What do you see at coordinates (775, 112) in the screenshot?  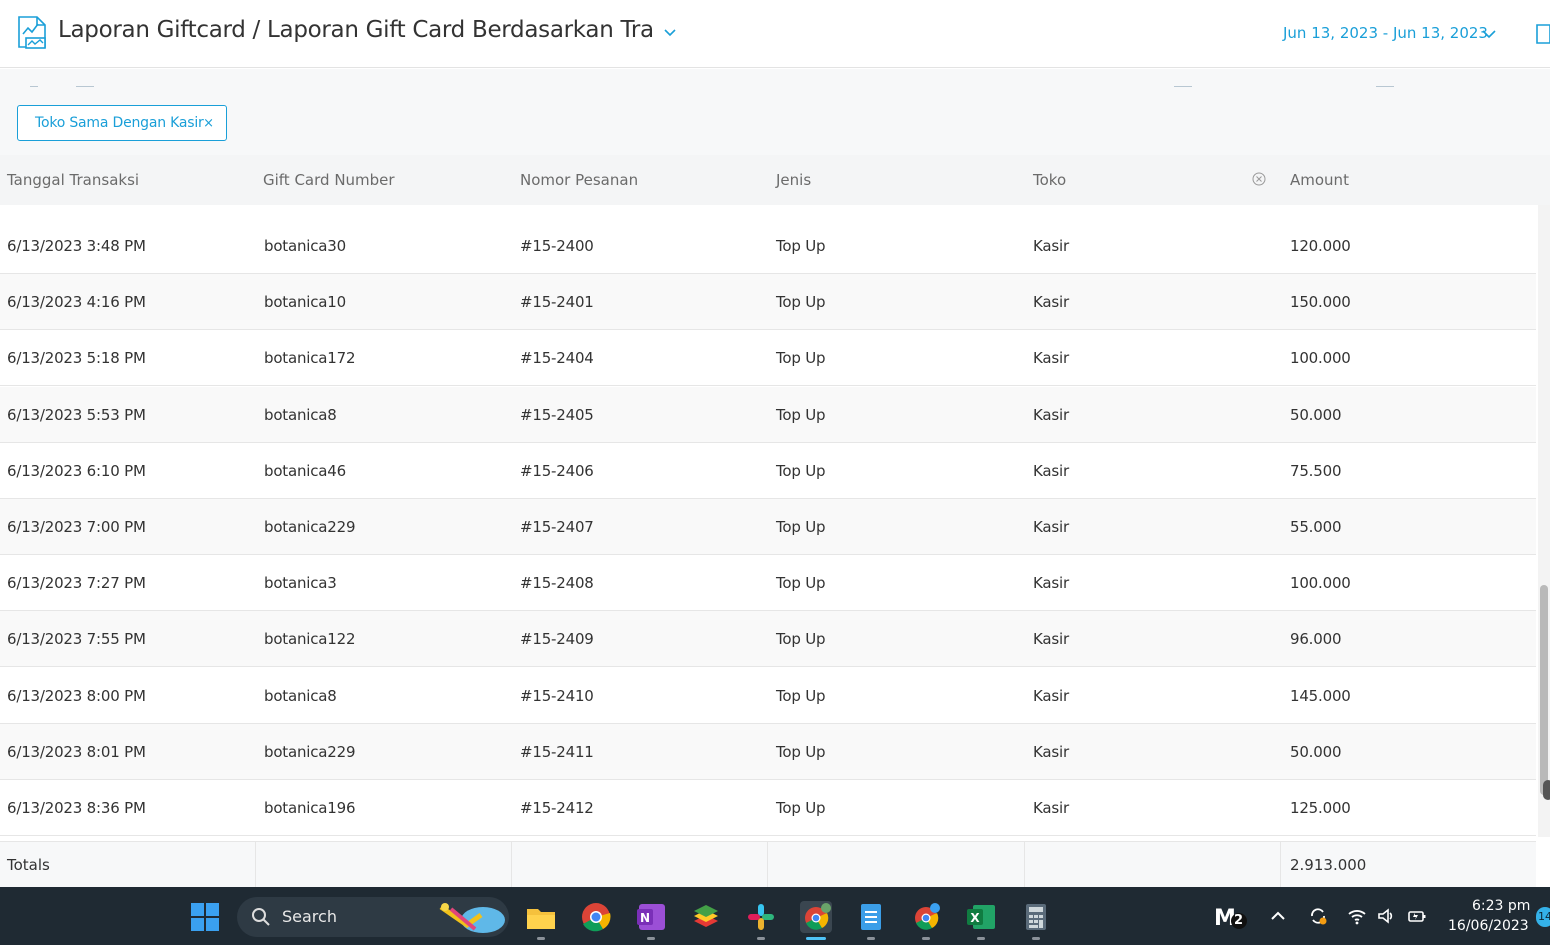 I see `filter-bar: Toko Sama Dengan Kasir ×` at bounding box center [775, 112].